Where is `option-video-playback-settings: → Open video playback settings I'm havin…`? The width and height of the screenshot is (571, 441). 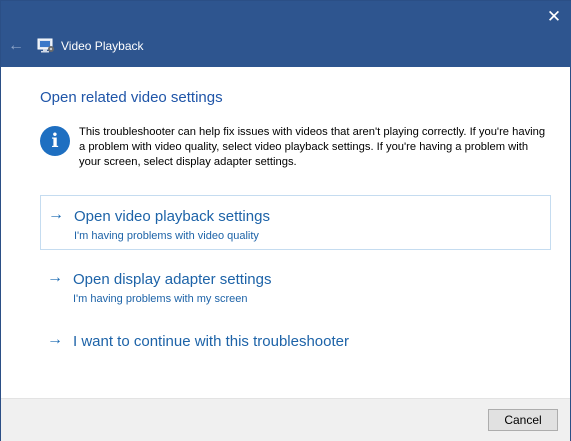 option-video-playback-settings: → Open video playback settings I'm havin… is located at coordinates (295, 222).